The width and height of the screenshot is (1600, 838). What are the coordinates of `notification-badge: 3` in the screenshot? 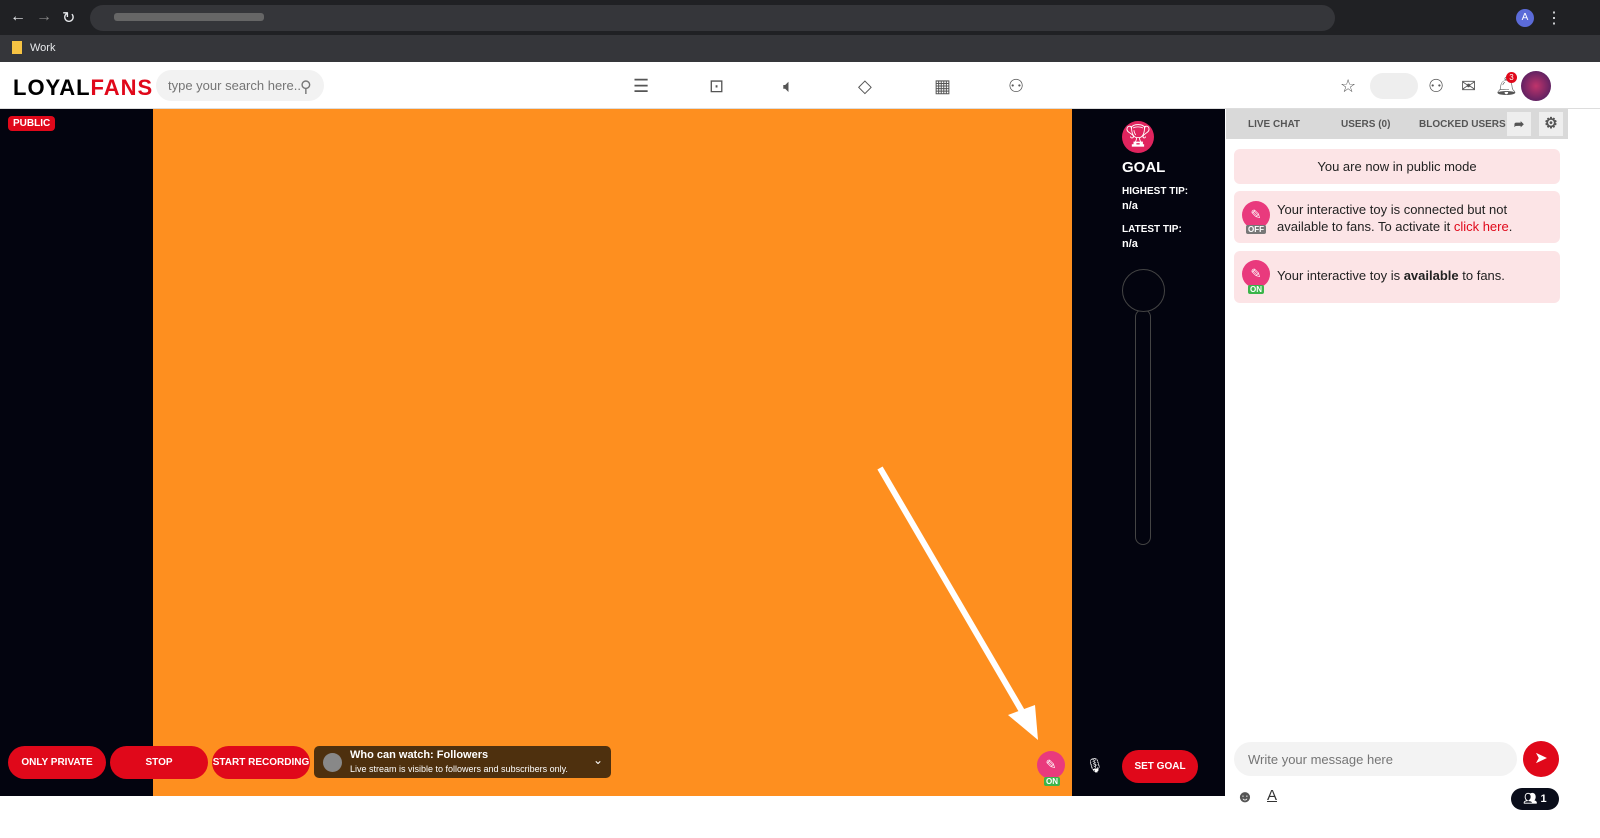 It's located at (1511, 77).